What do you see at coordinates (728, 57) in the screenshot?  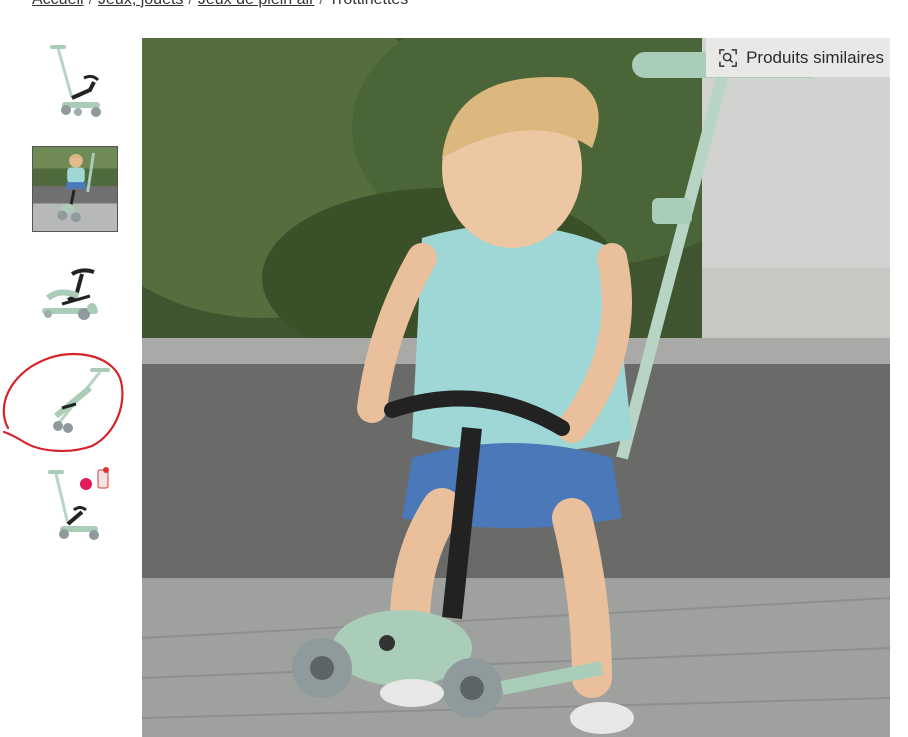 I see `visual-search-icon` at bounding box center [728, 57].